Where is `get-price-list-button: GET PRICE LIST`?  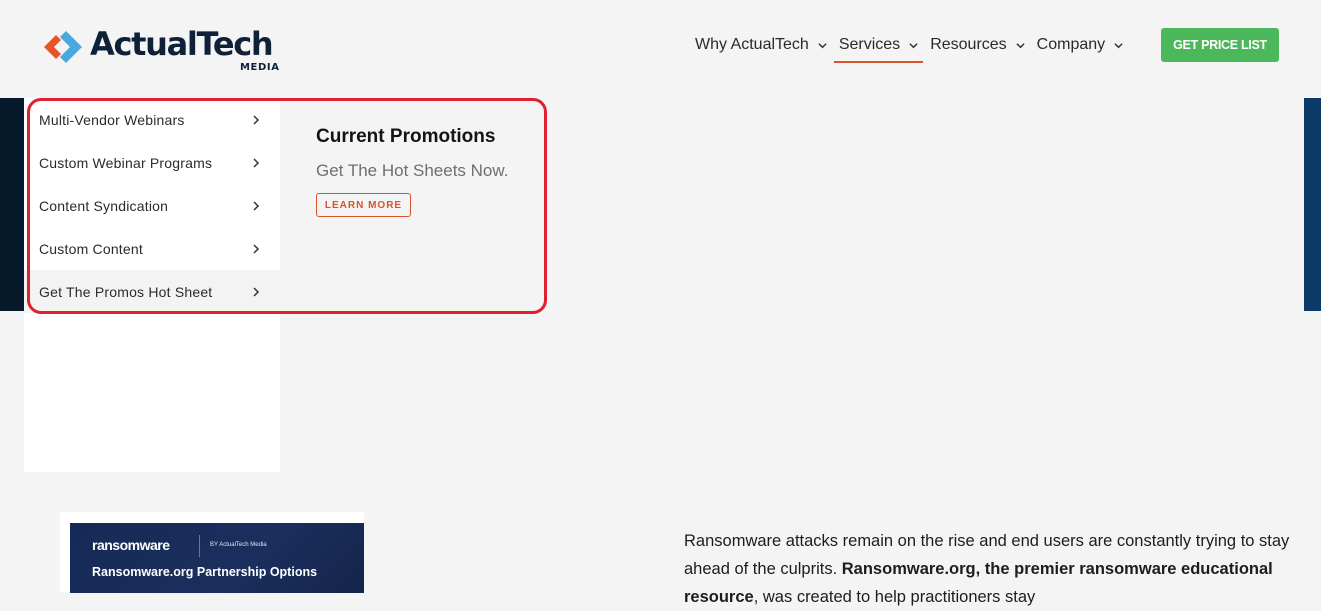
get-price-list-button: GET PRICE LIST is located at coordinates (1220, 45).